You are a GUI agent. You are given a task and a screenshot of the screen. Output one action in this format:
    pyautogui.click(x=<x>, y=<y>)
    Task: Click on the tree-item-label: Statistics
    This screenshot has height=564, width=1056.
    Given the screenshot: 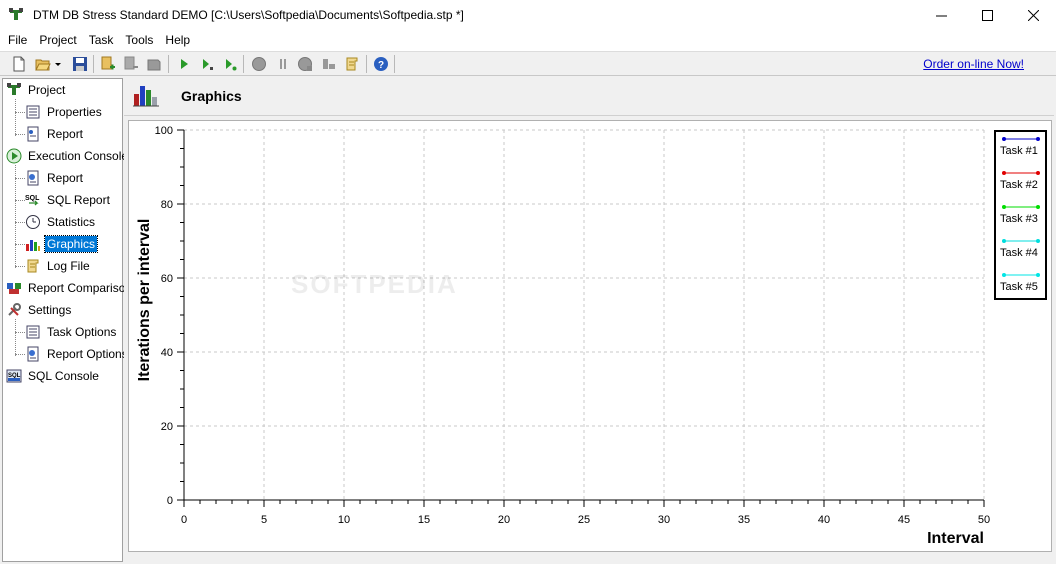 What is the action you would take?
    pyautogui.click(x=71, y=222)
    